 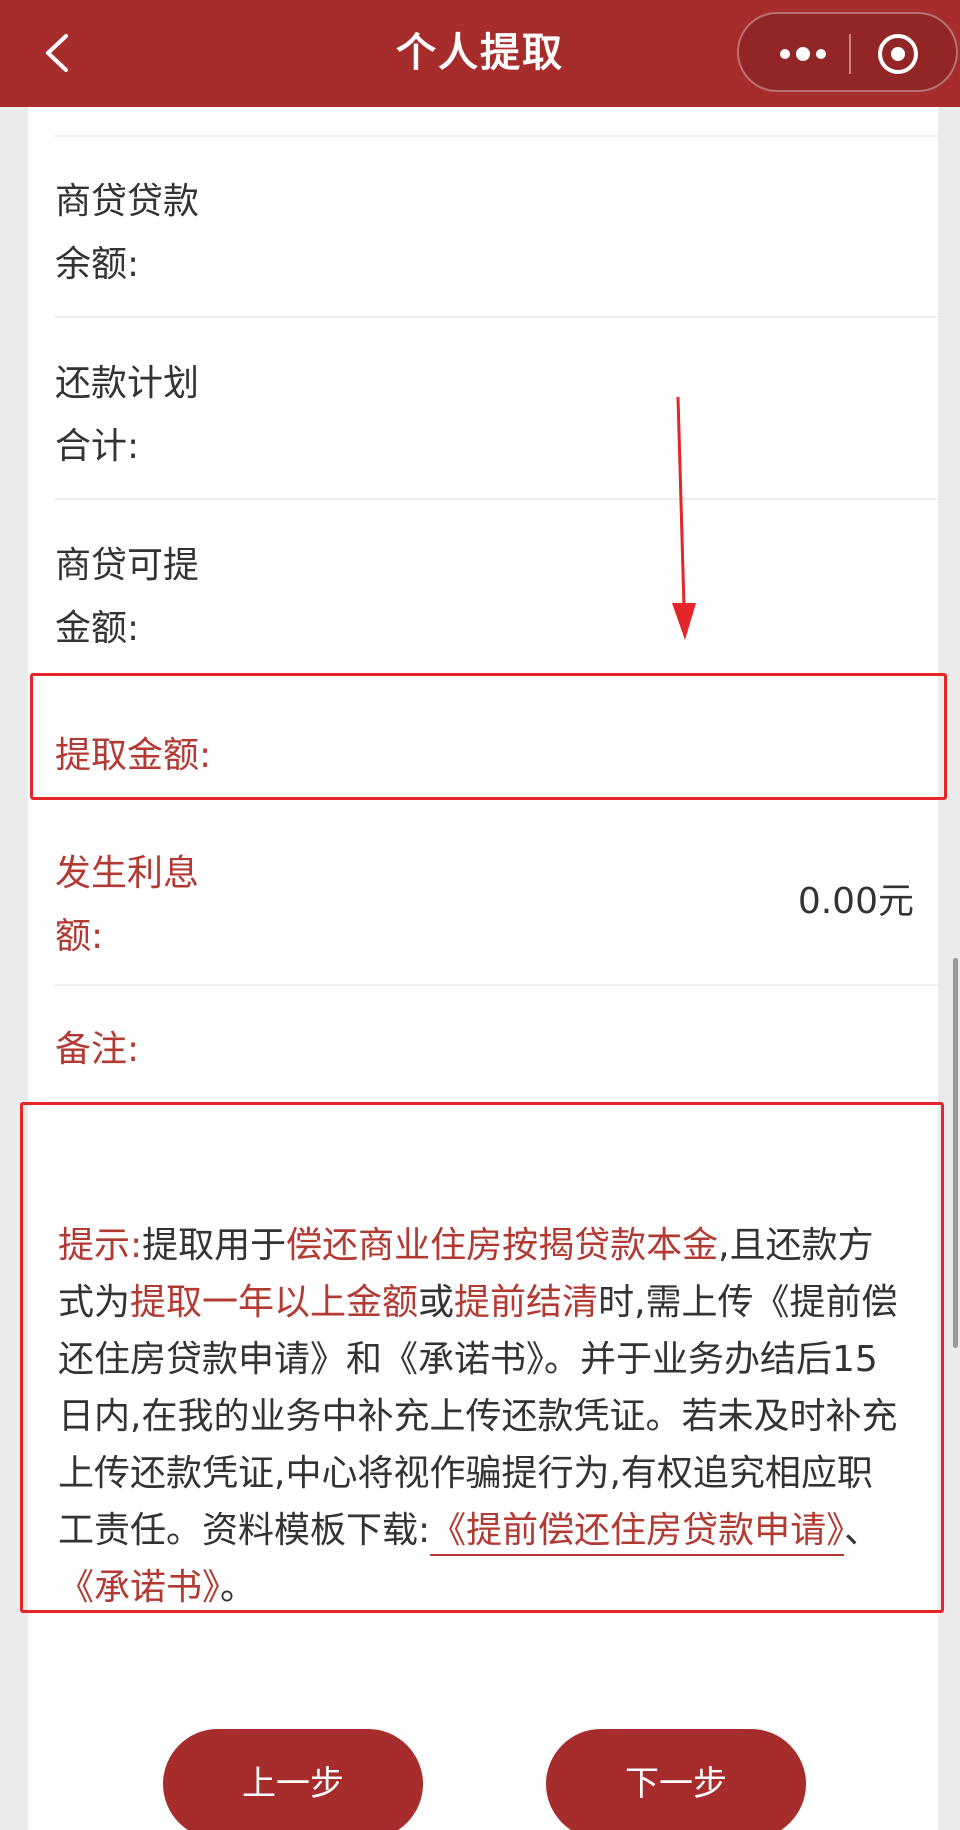 What do you see at coordinates (898, 54) in the screenshot?
I see `close-icon` at bounding box center [898, 54].